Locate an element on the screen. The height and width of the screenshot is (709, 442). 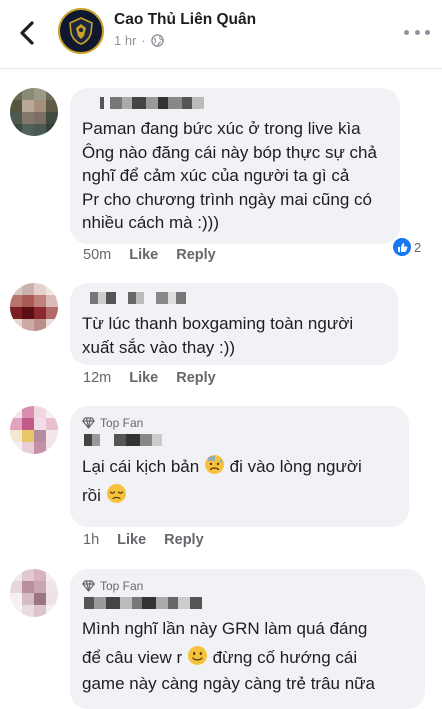
comment-text-segment: để câu view r is located at coordinates (134, 657).